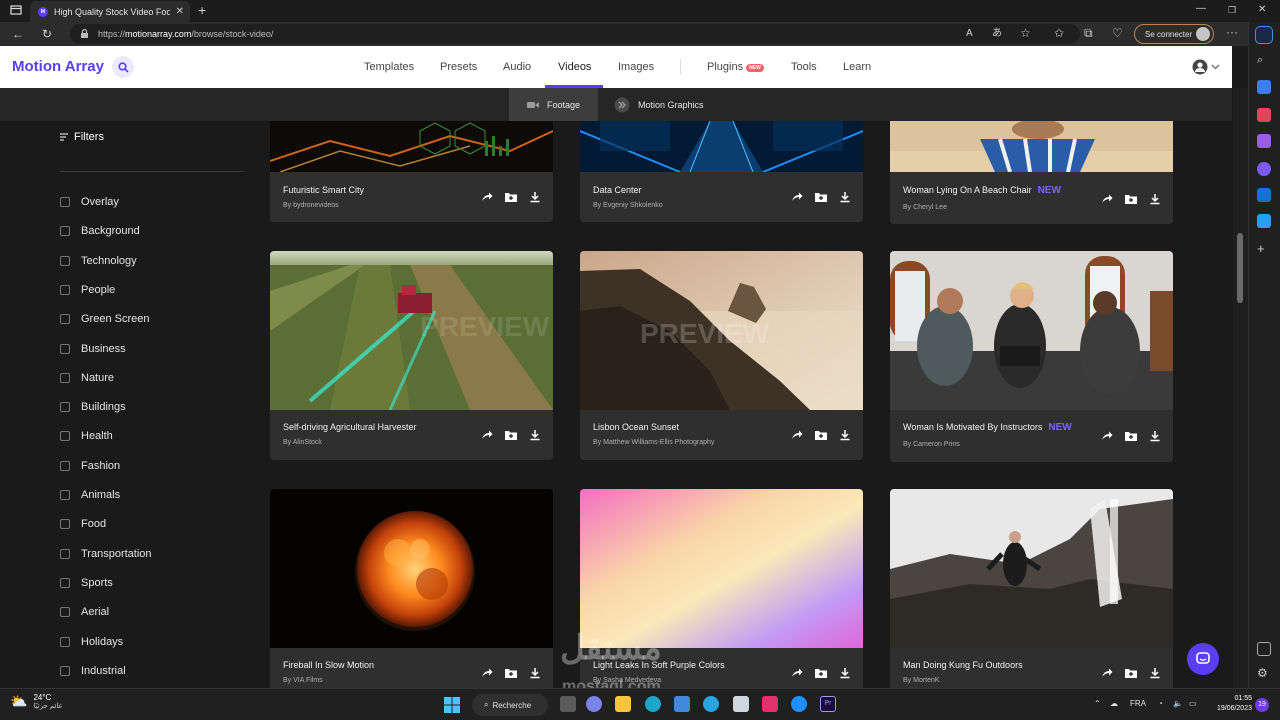 This screenshot has height=720, width=1280. Describe the element at coordinates (1240, 268) in the screenshot. I see `scrollbar-thumb` at that location.